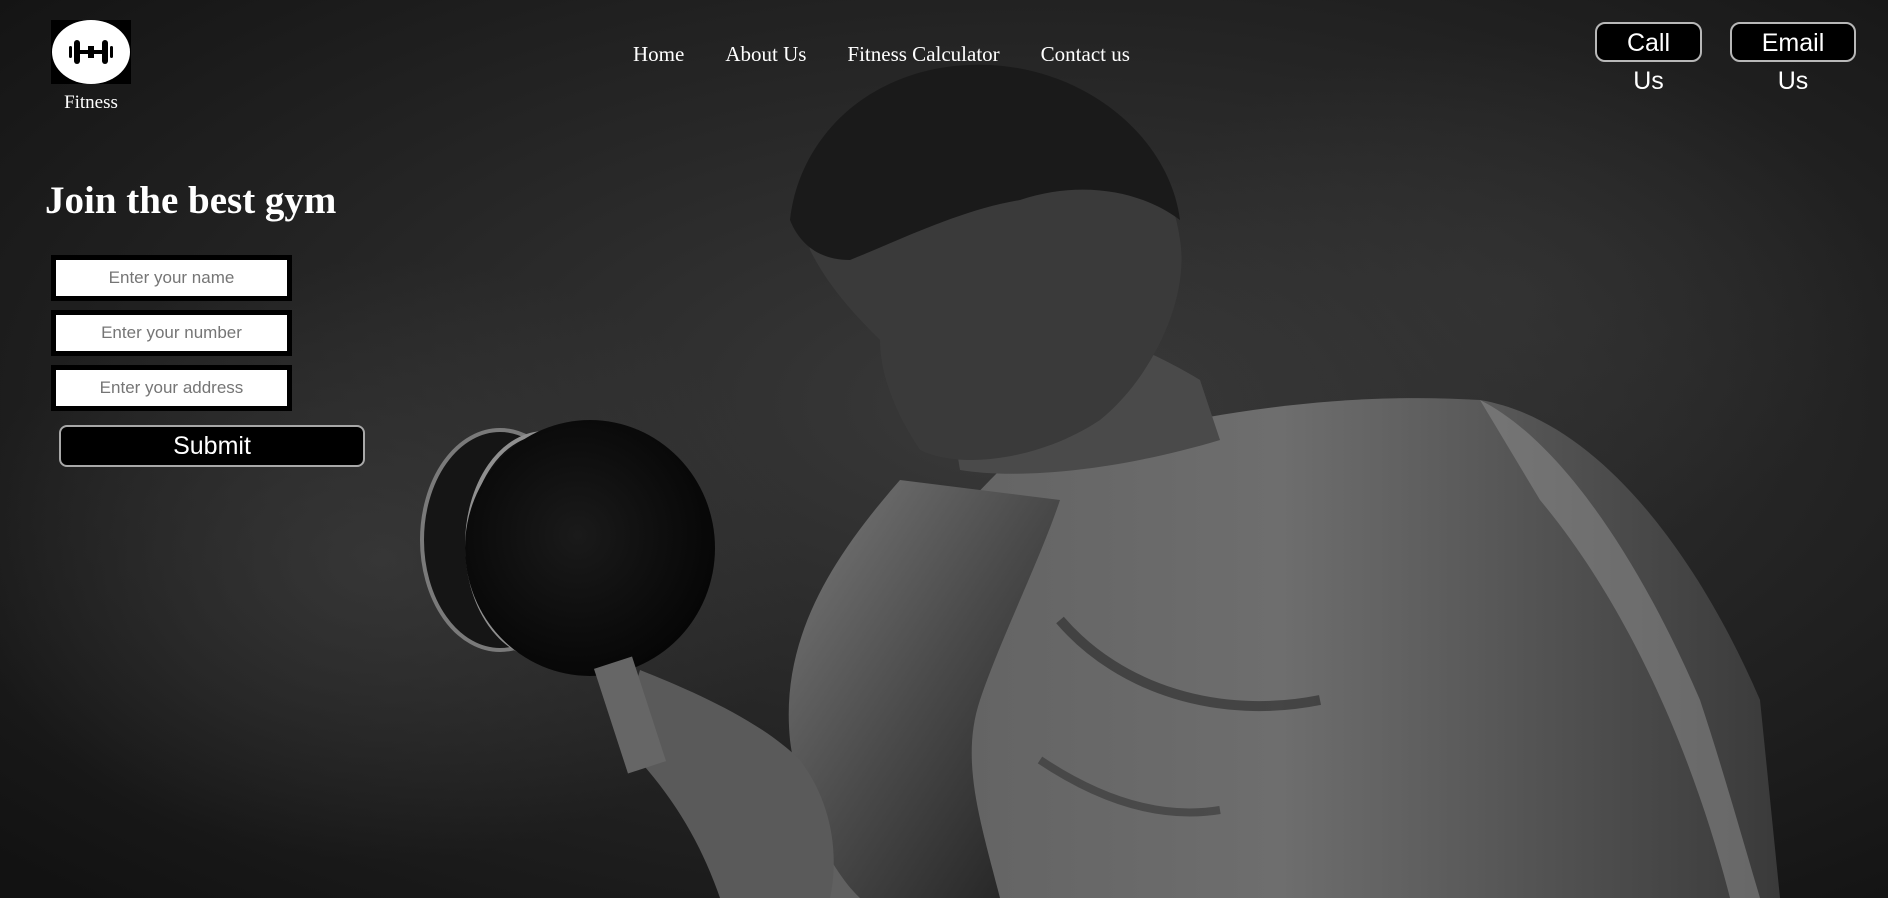 Image resolution: width=1888 pixels, height=898 pixels. Describe the element at coordinates (923, 54) in the screenshot. I see `nav-fitness-calculator: Fitness Calculator` at that location.